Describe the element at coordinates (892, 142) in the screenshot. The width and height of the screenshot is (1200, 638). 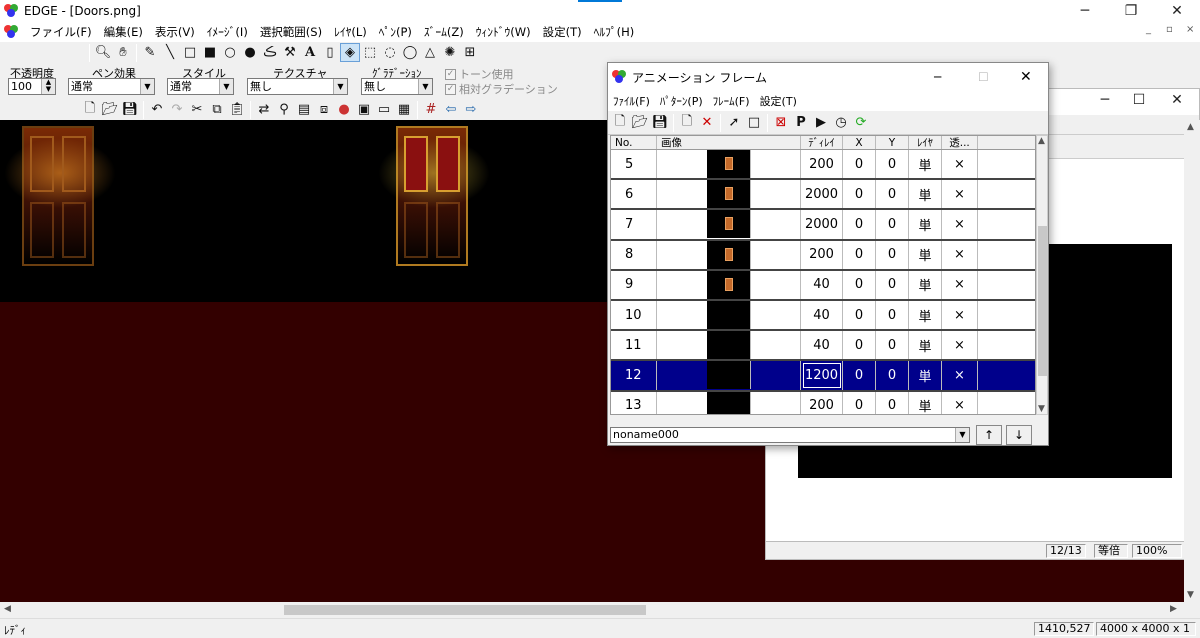
I see `col-y: Y` at that location.